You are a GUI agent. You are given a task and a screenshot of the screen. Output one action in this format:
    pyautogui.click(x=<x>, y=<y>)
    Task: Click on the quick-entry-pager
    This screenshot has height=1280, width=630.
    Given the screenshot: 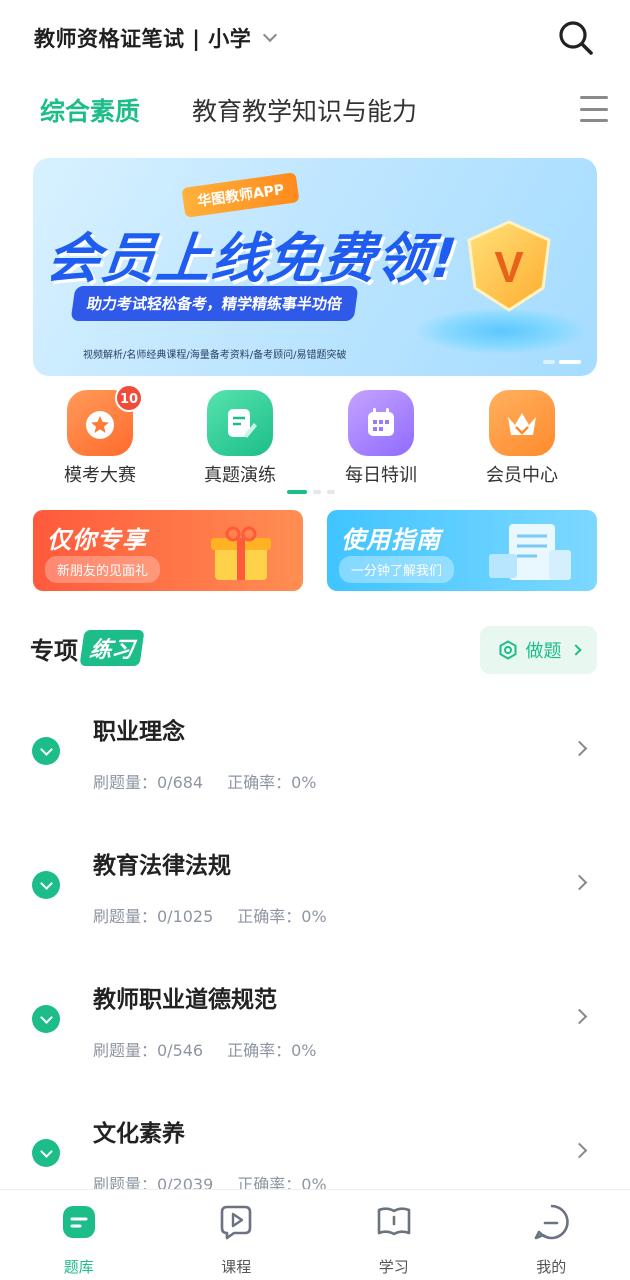 What is the action you would take?
    pyautogui.click(x=311, y=492)
    